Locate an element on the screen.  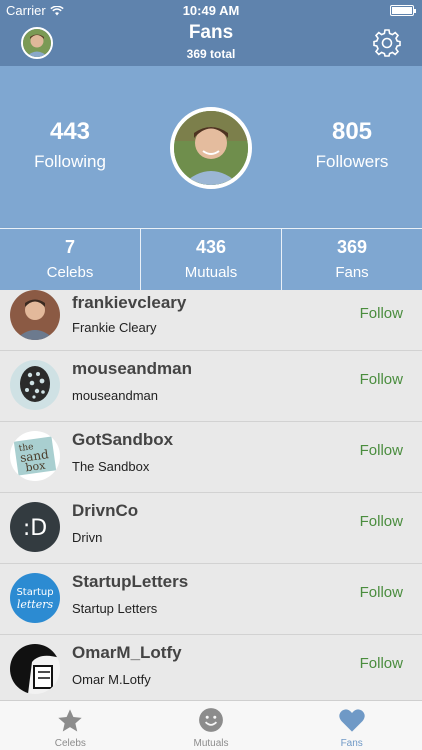
startup-logo-line2: letters is located at coordinates (35, 604).